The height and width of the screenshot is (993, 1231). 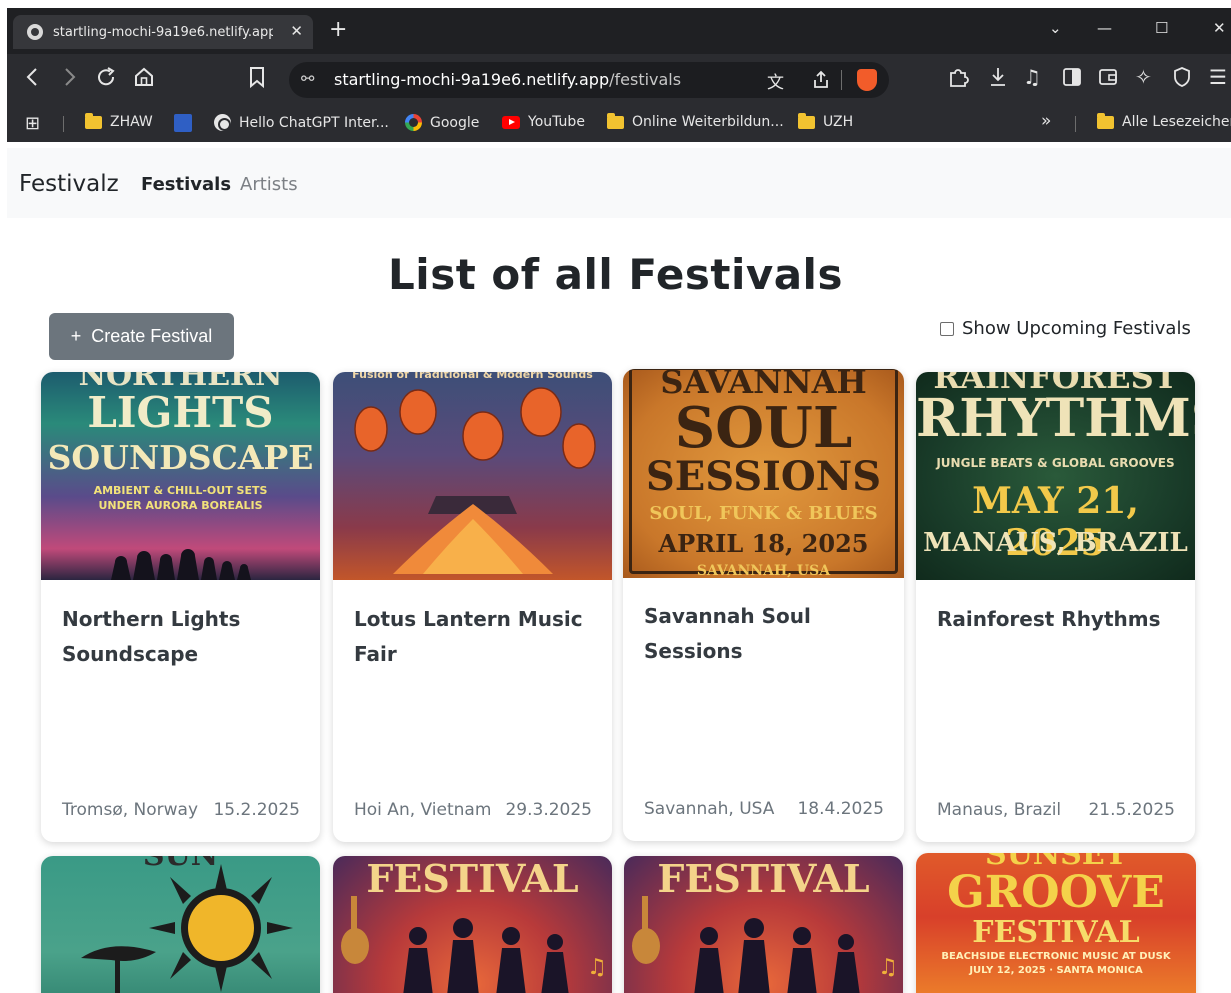 What do you see at coordinates (543, 122) in the screenshot?
I see `bookmark-youtube: YouTube` at bounding box center [543, 122].